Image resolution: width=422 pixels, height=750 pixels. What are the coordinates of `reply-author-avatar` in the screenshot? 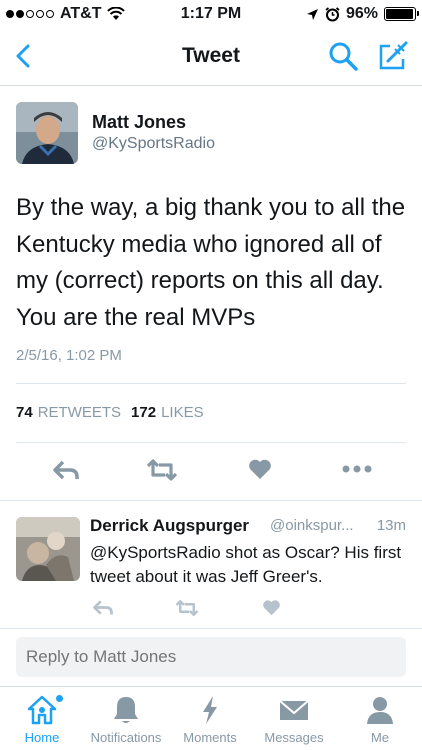 It's located at (48, 549).